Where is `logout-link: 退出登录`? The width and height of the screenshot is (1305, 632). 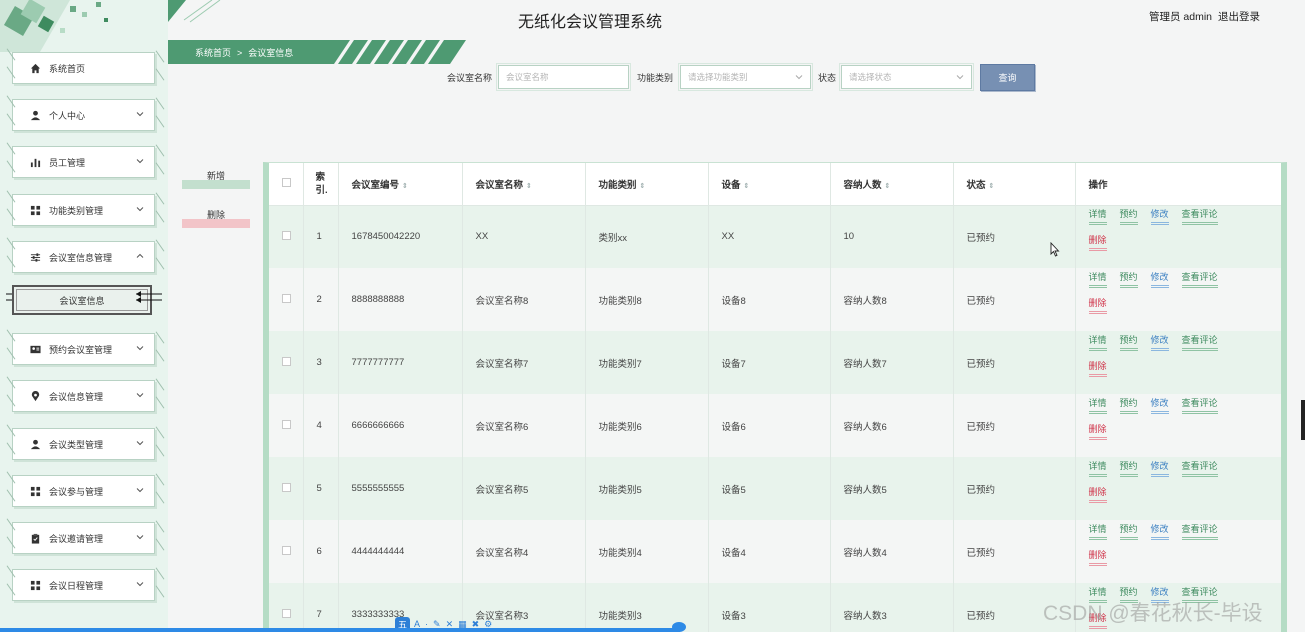
logout-link: 退出登录 is located at coordinates (1239, 17).